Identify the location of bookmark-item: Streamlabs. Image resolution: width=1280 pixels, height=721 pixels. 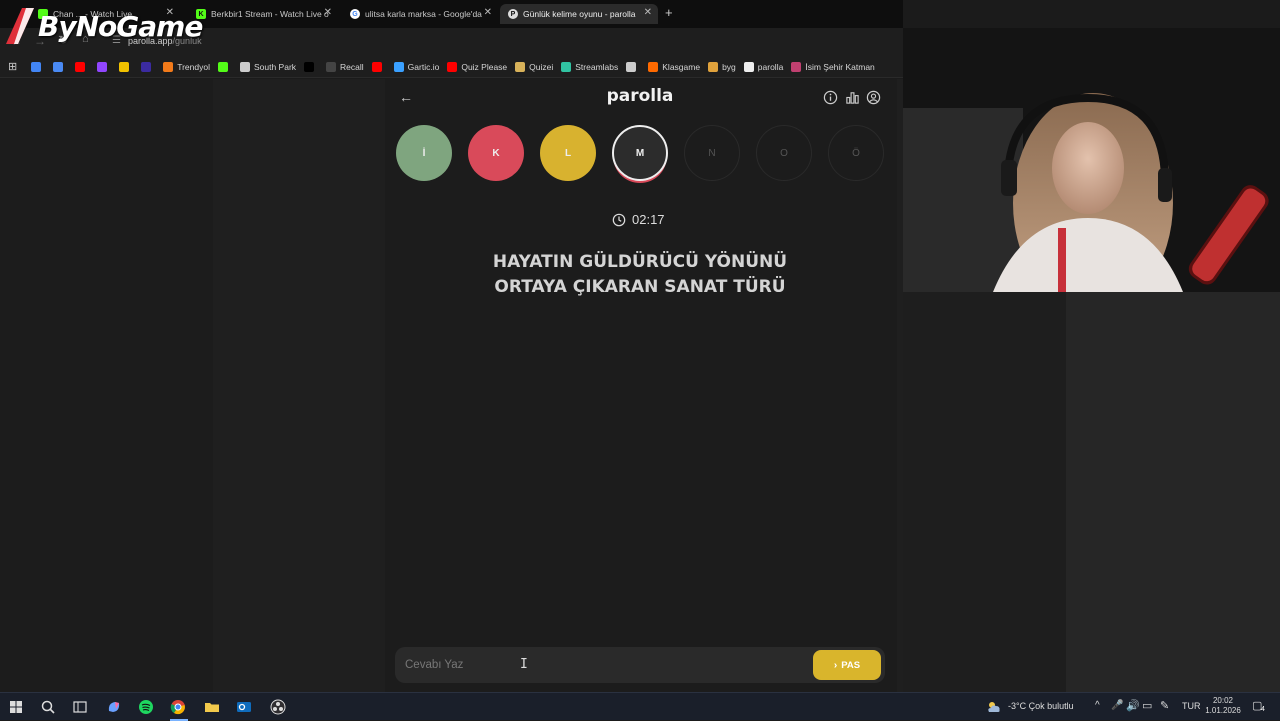
(590, 66).